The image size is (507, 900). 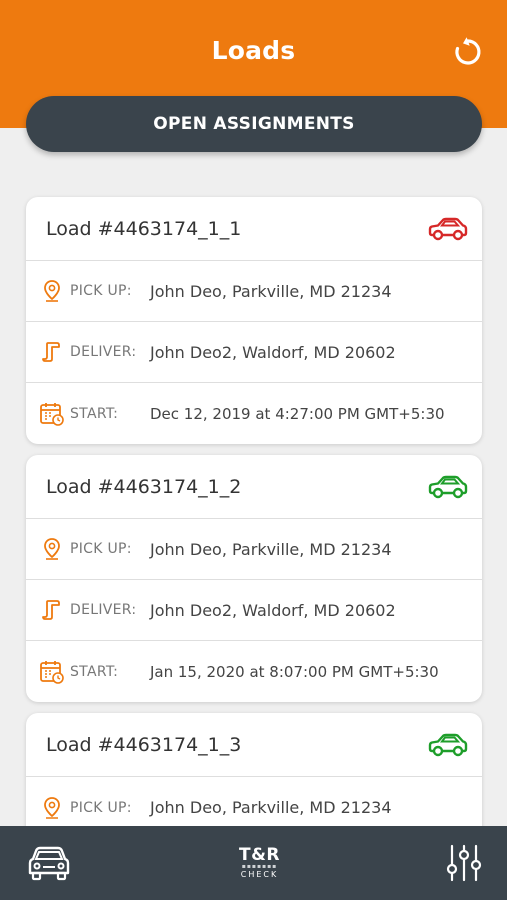 I want to click on car-icon, so click(x=49, y=863).